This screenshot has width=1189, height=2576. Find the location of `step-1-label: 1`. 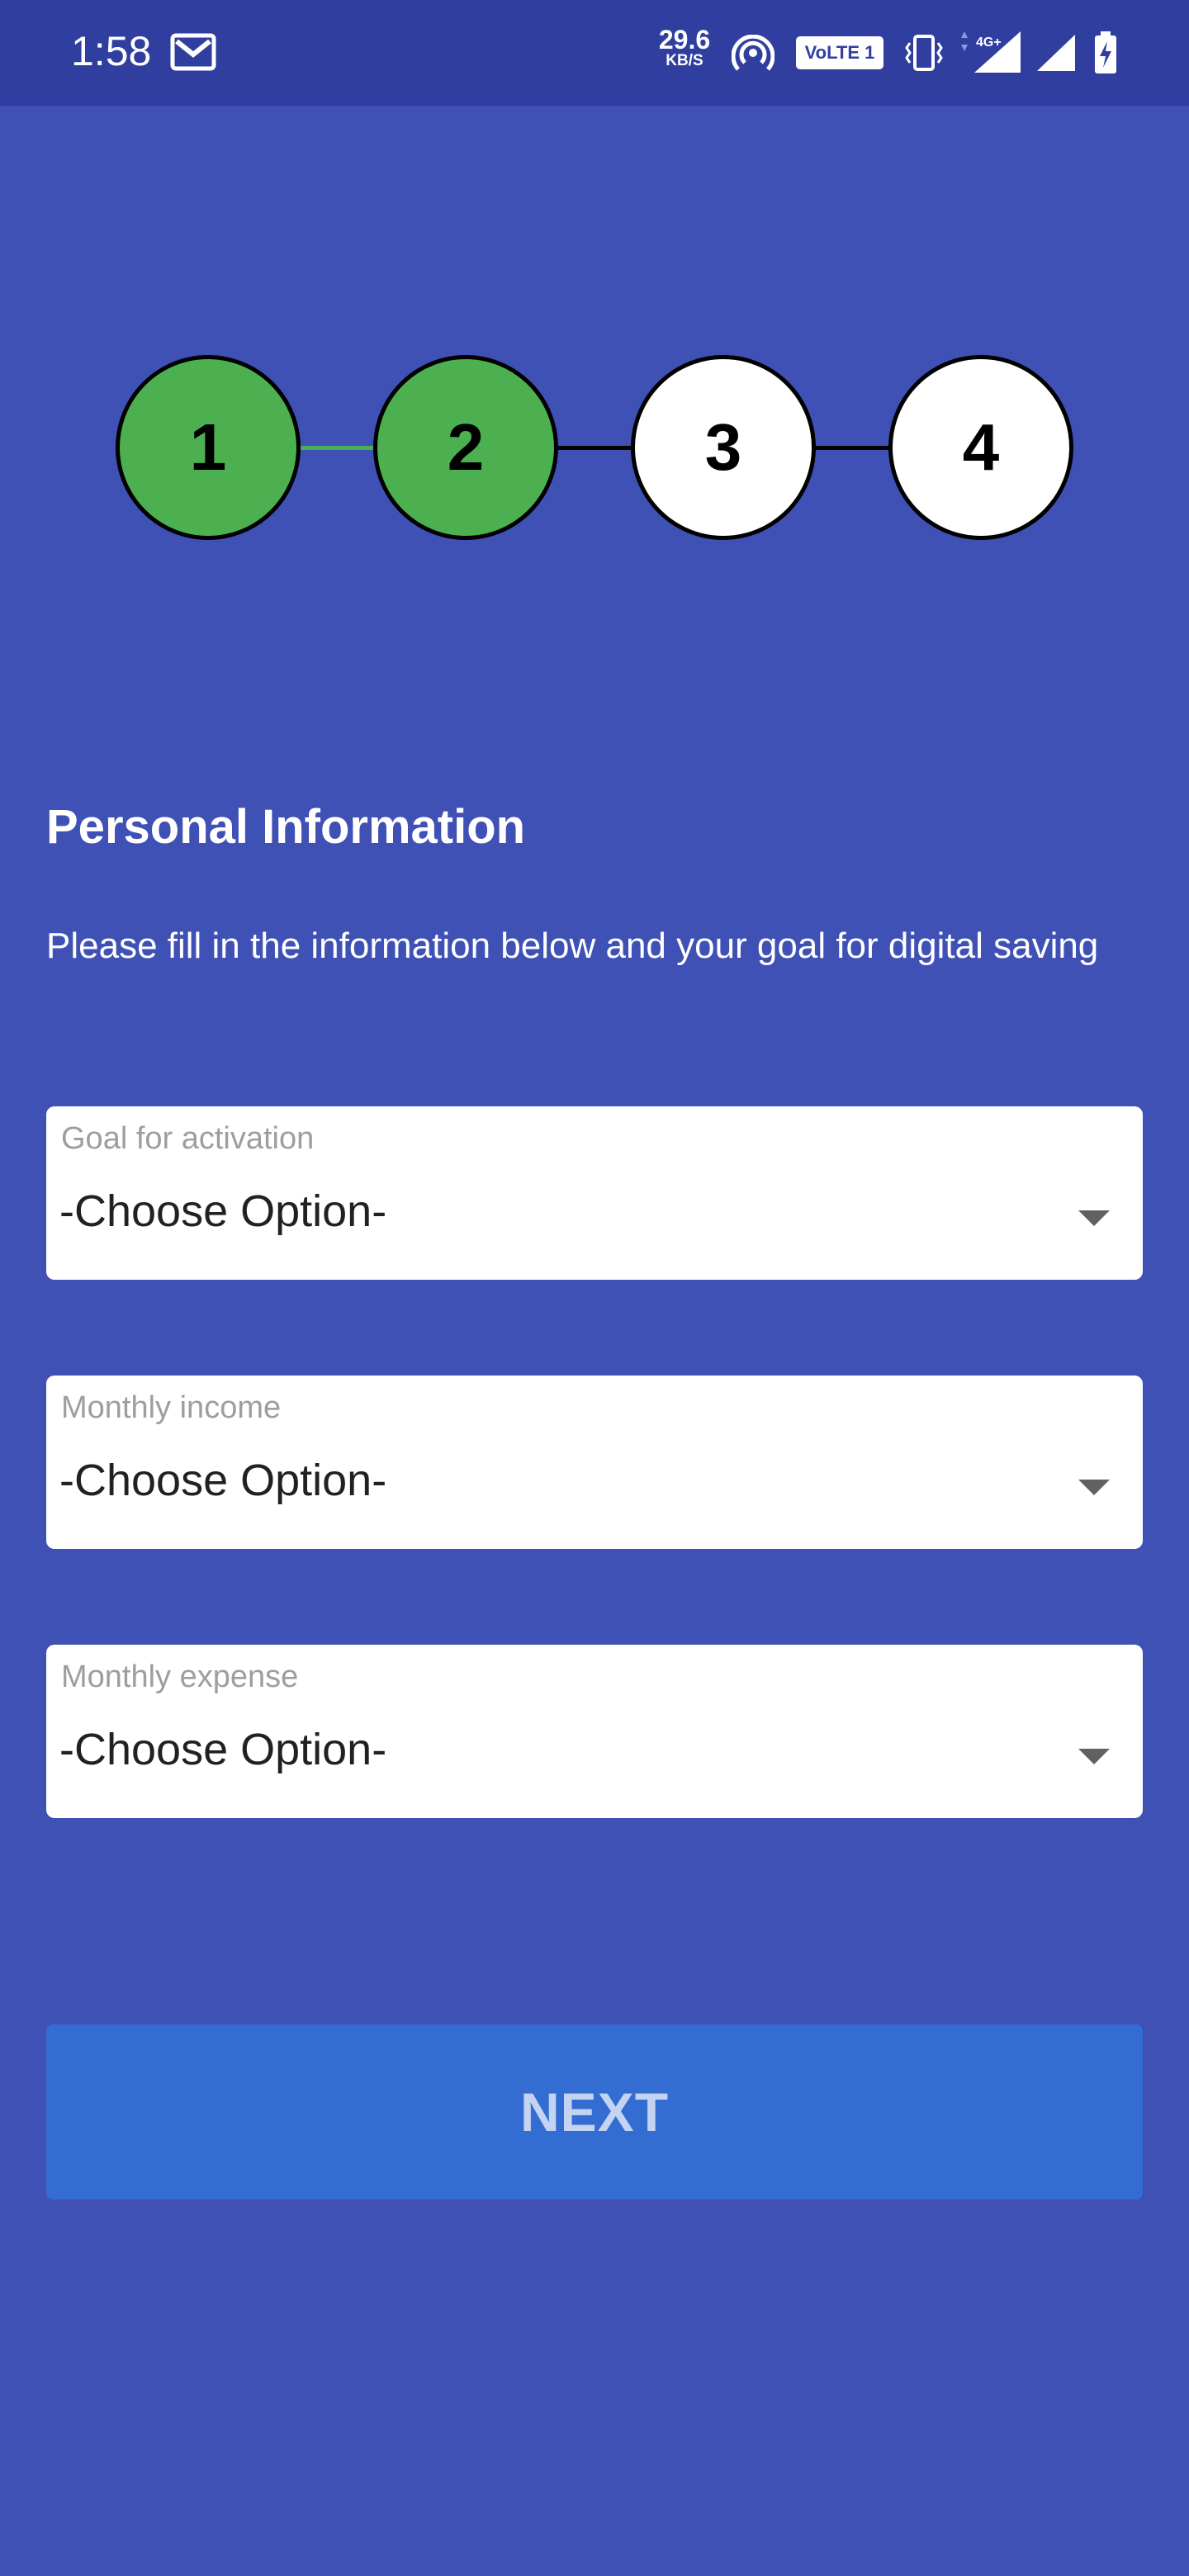

step-1-label: 1 is located at coordinates (208, 447).